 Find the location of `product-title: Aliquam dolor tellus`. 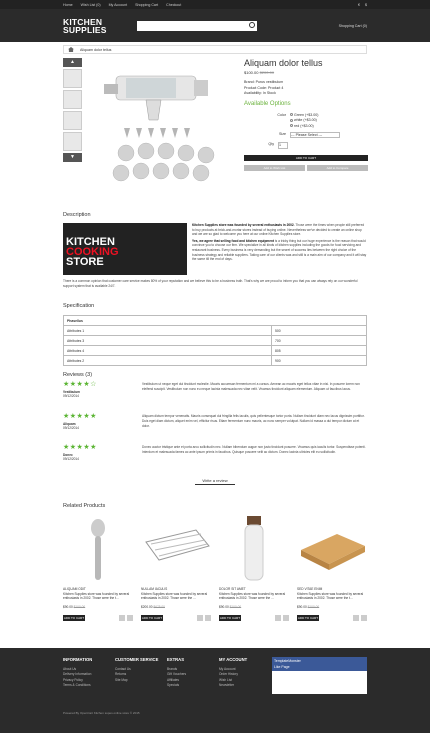

product-title: Aliquam dolor tellus is located at coordinates (283, 63).